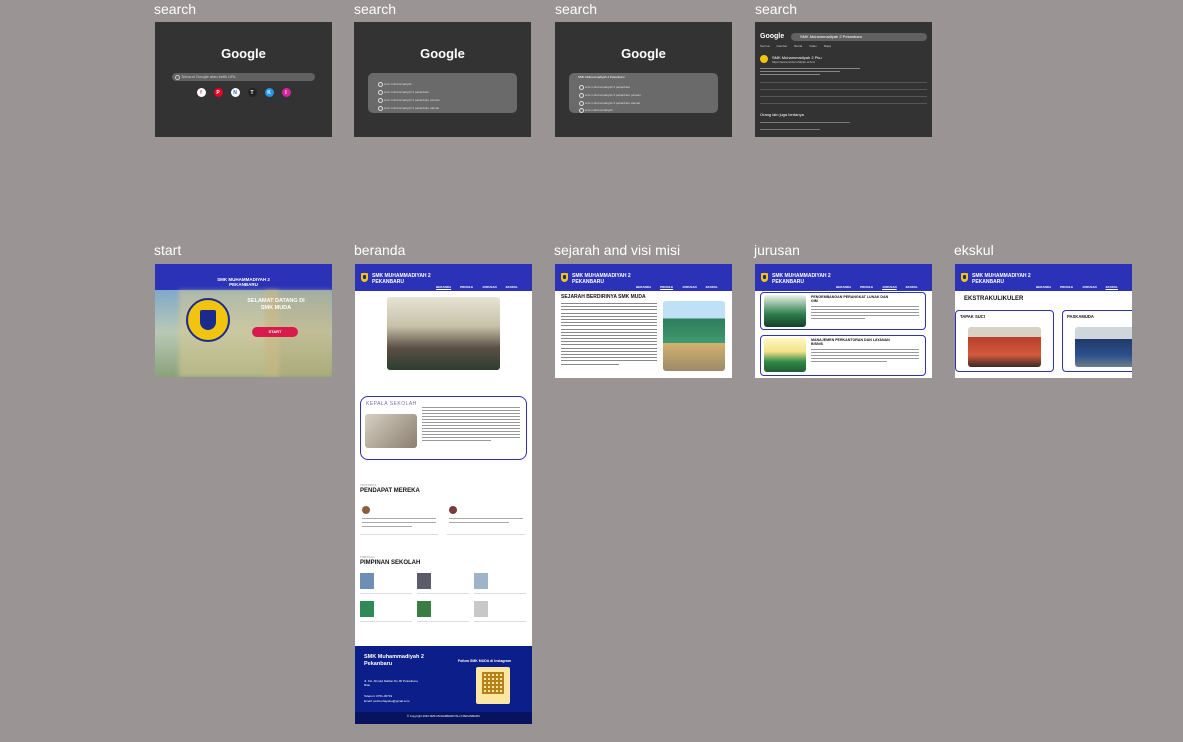  What do you see at coordinates (444, 597) in the screenshot?
I see `pimpinan-grid` at bounding box center [444, 597].